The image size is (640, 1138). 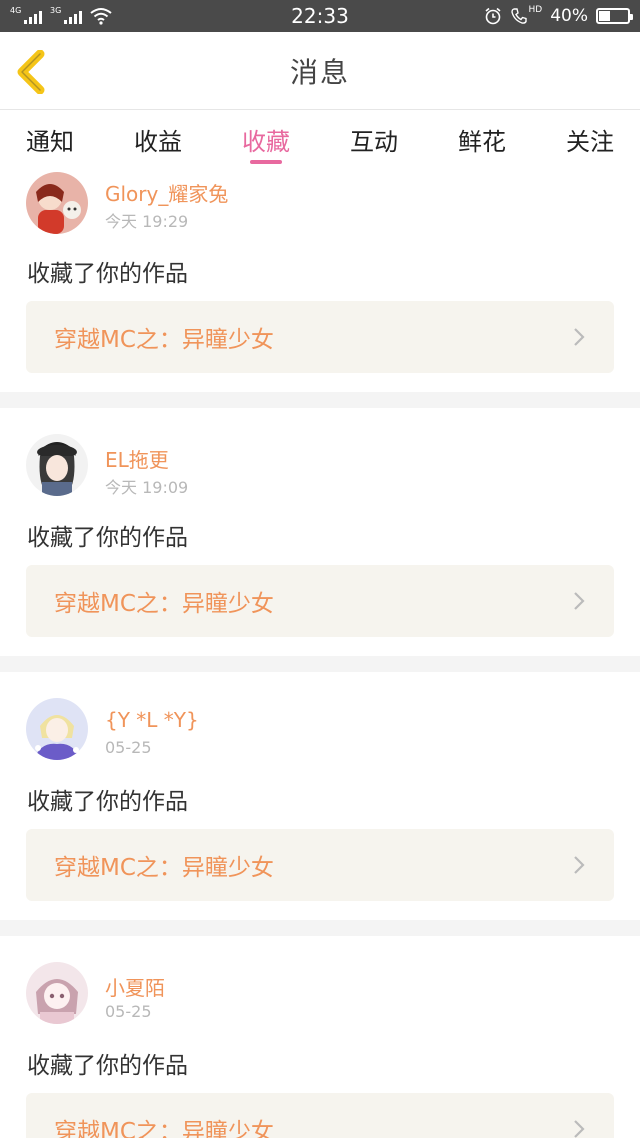 What do you see at coordinates (482, 138) in the screenshot?
I see `tab-flowers: 鲜花` at bounding box center [482, 138].